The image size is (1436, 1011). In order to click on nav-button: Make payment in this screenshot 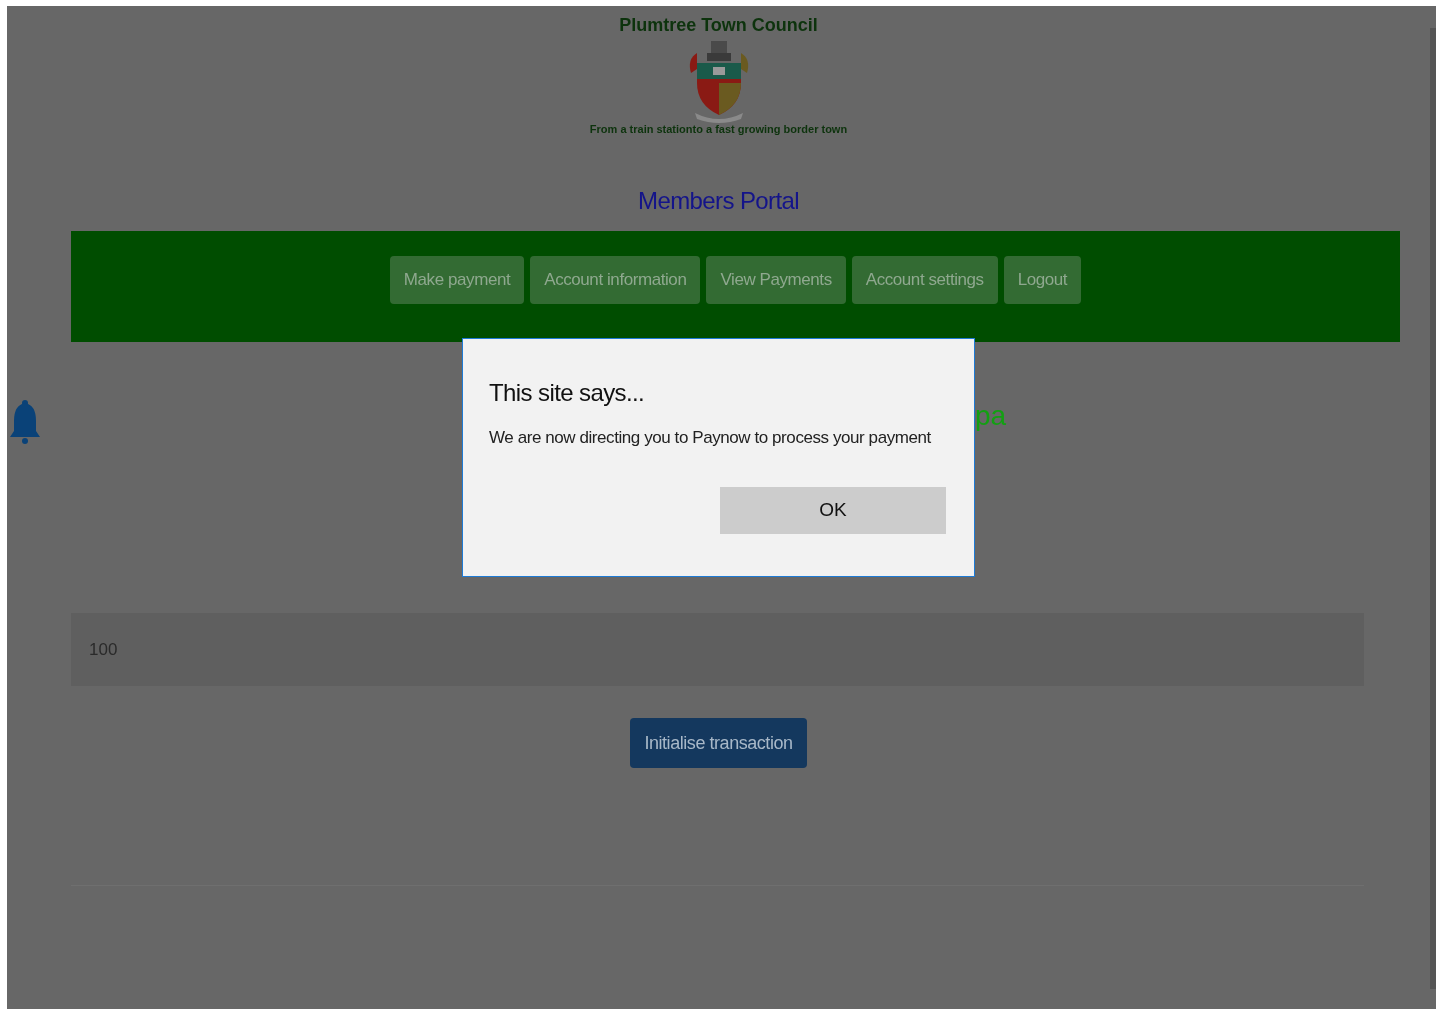, I will do `click(457, 279)`.